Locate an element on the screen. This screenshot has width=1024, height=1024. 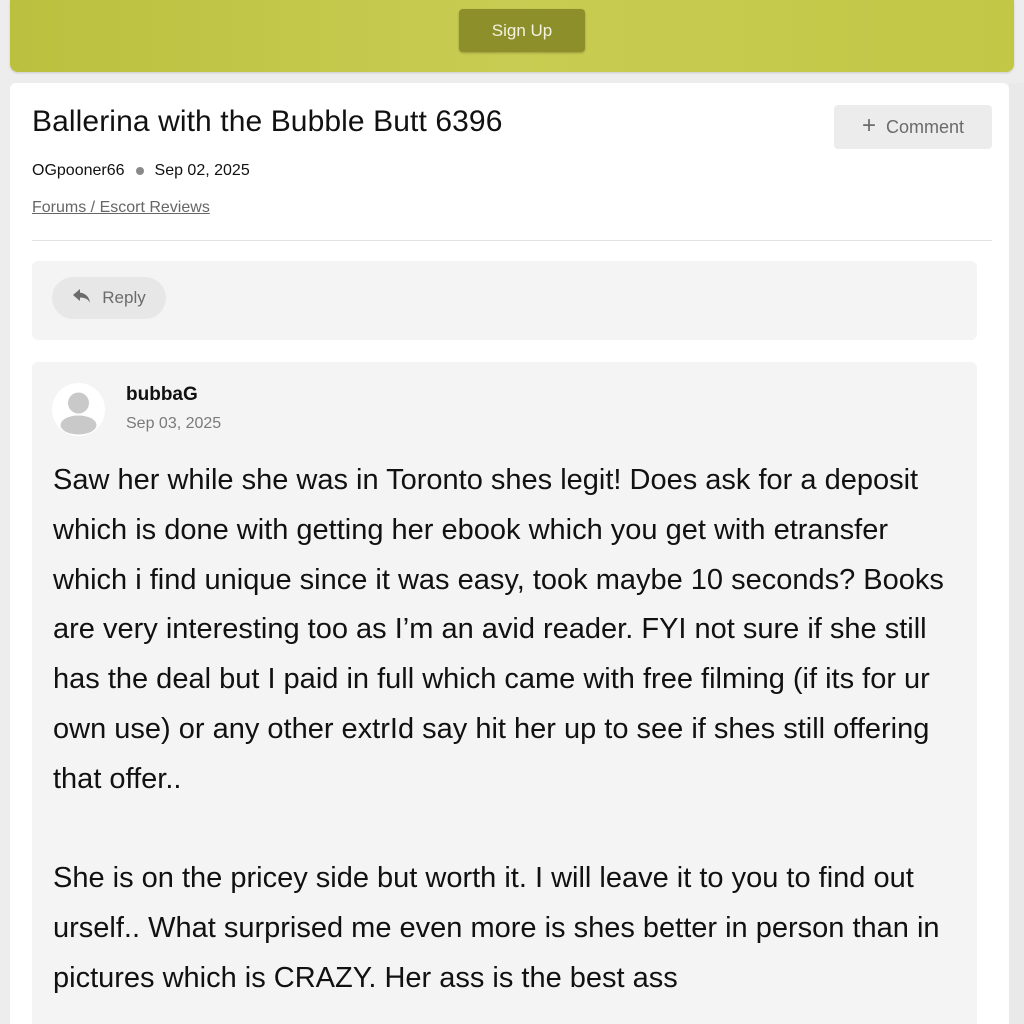
reply-arrow-icon is located at coordinates (82, 298).